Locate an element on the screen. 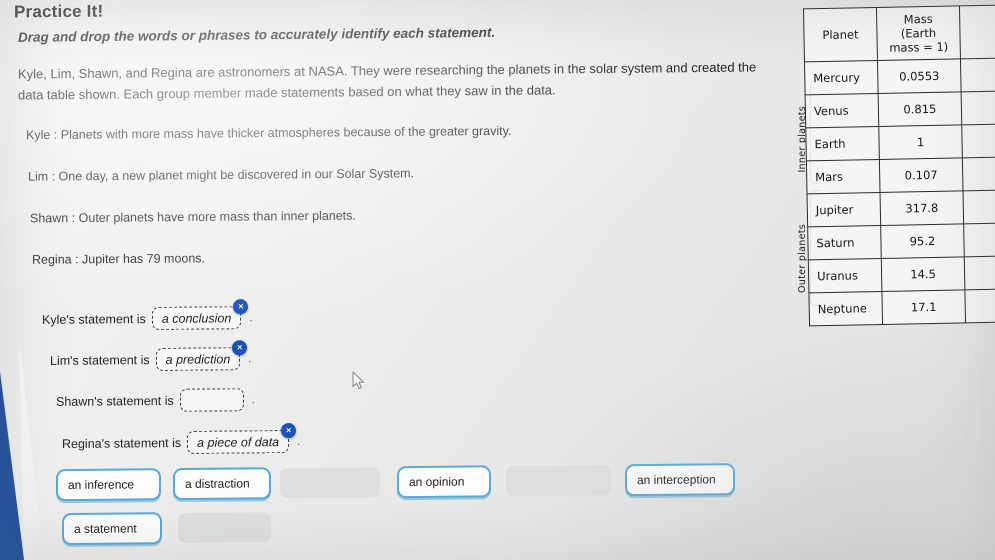  dropzone-shawn is located at coordinates (211, 400).